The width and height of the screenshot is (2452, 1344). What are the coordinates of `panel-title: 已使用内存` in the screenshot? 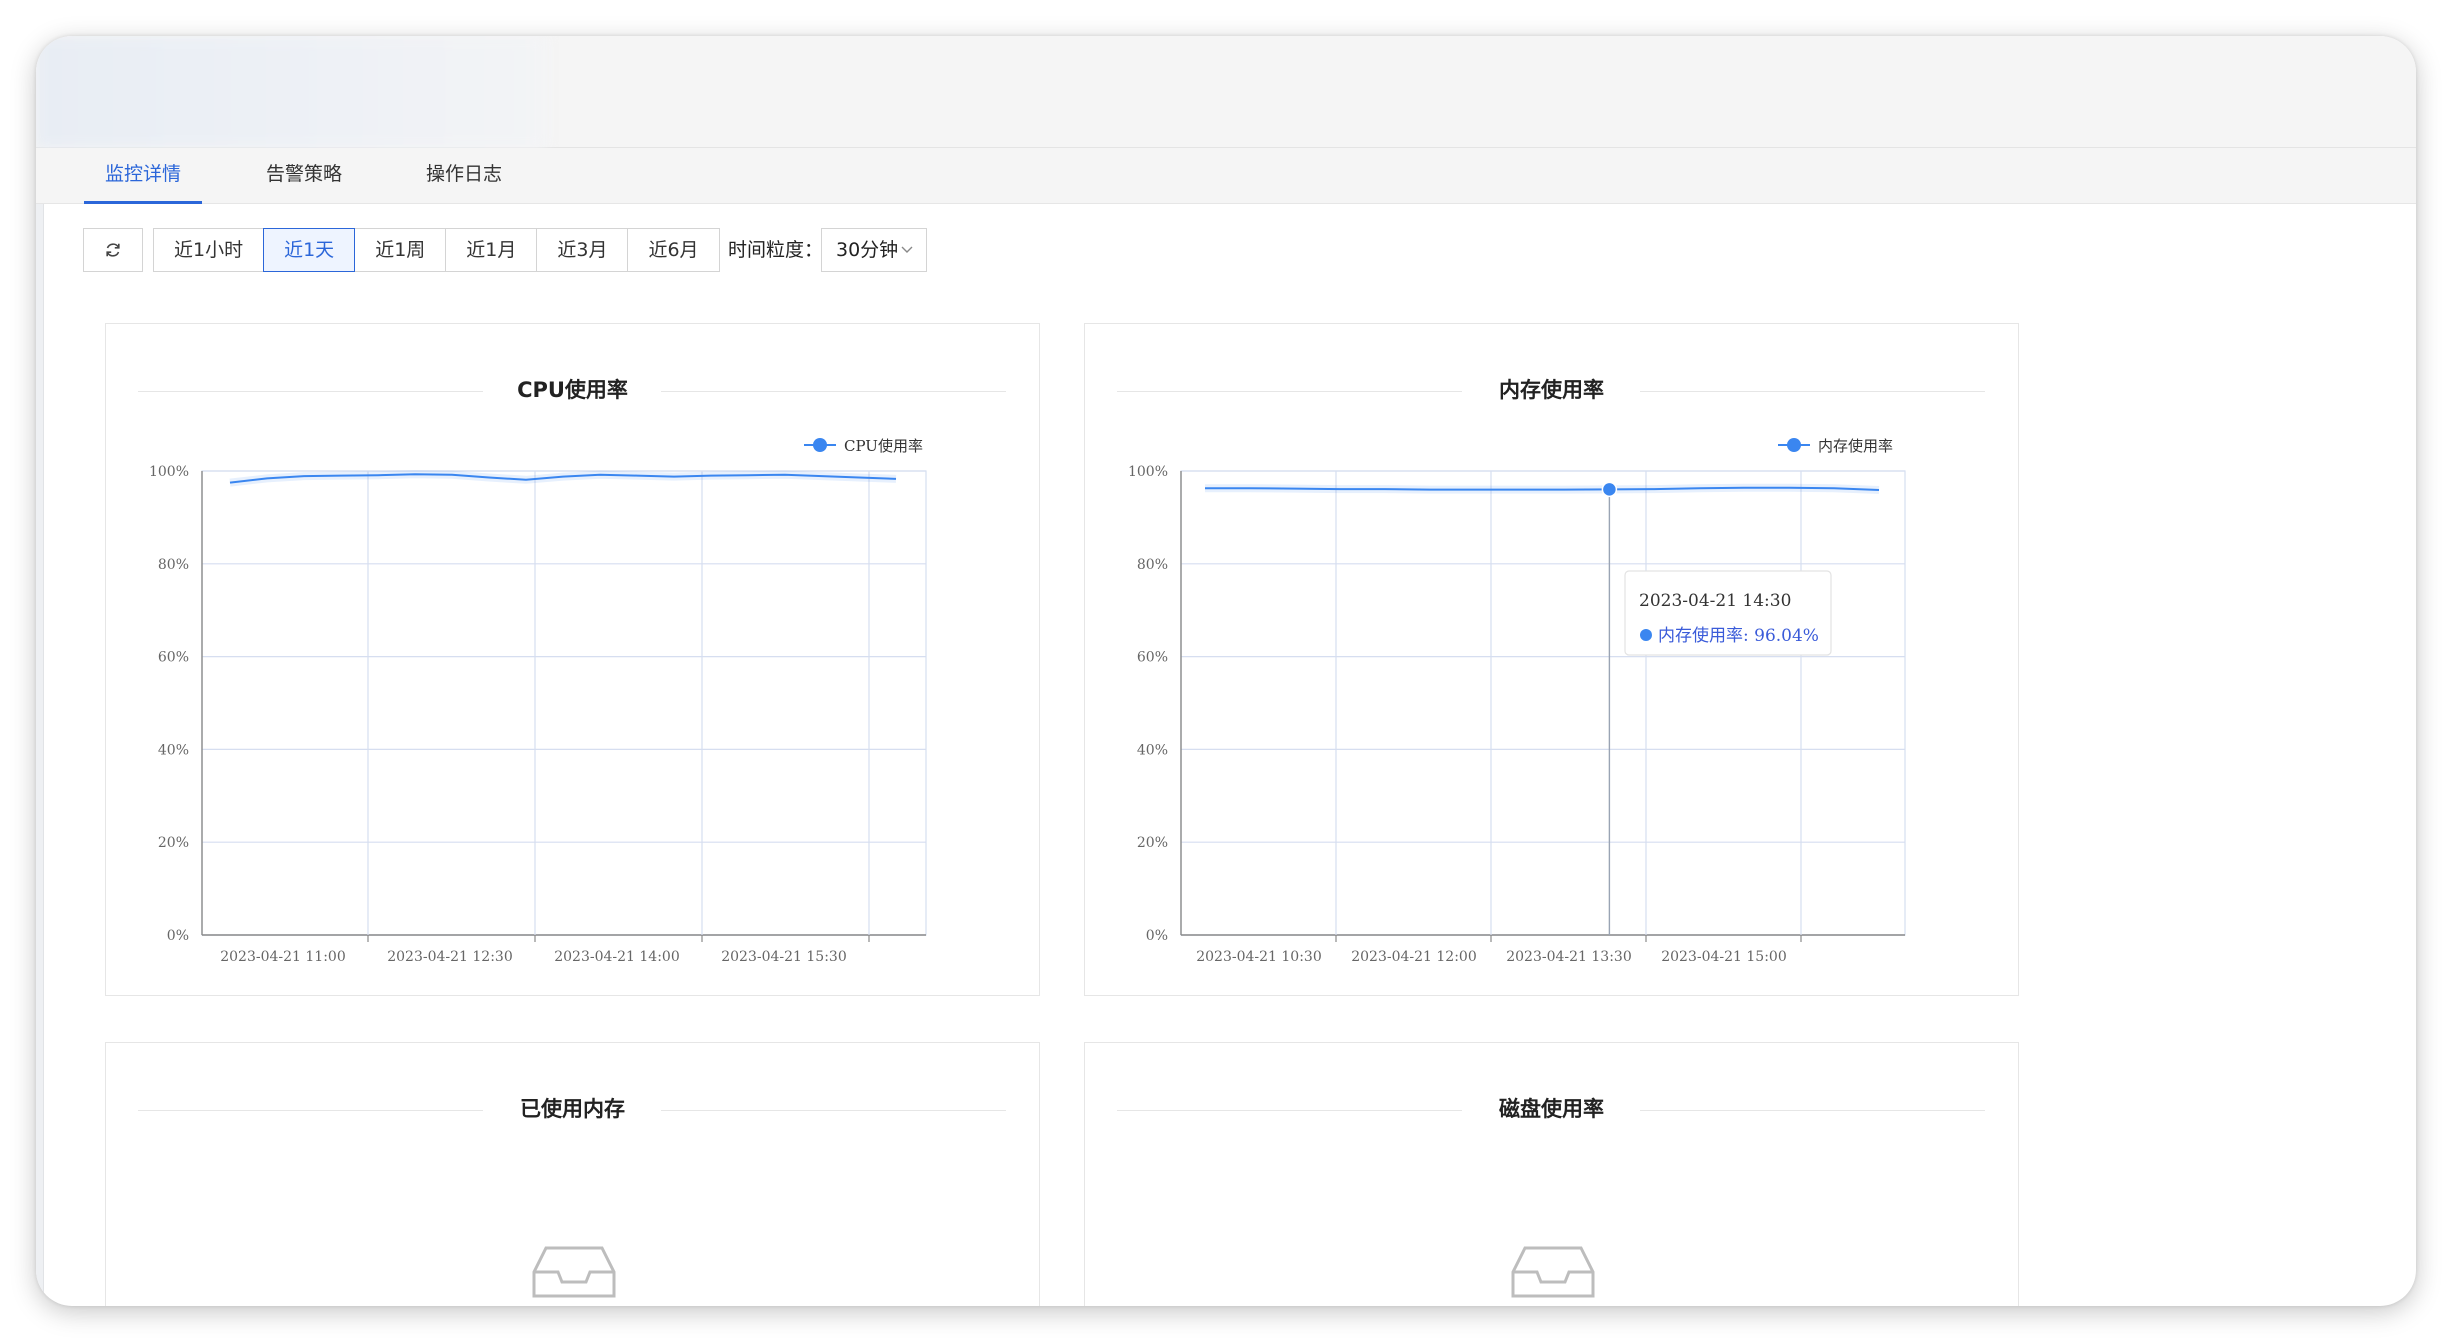 It's located at (572, 1109).